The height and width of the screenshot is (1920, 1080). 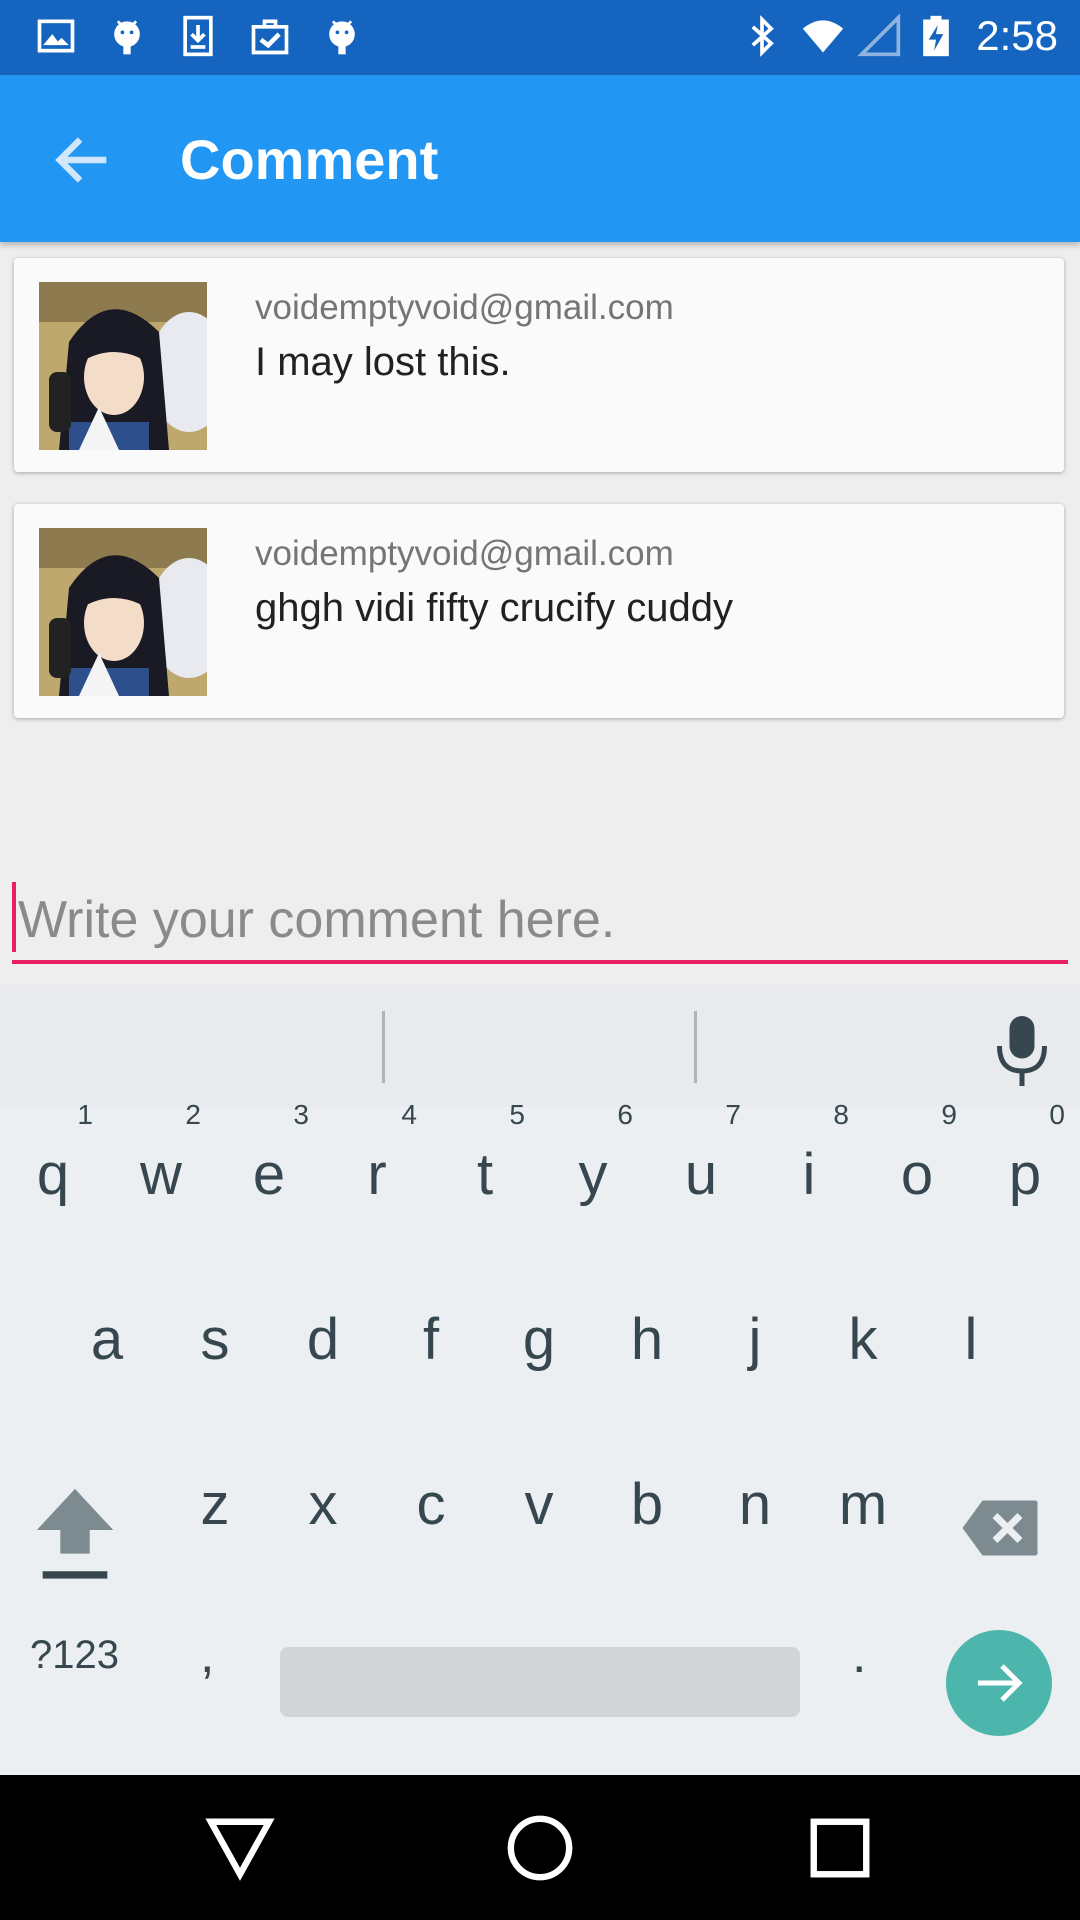 What do you see at coordinates (647, 1505) in the screenshot?
I see `key-b: b` at bounding box center [647, 1505].